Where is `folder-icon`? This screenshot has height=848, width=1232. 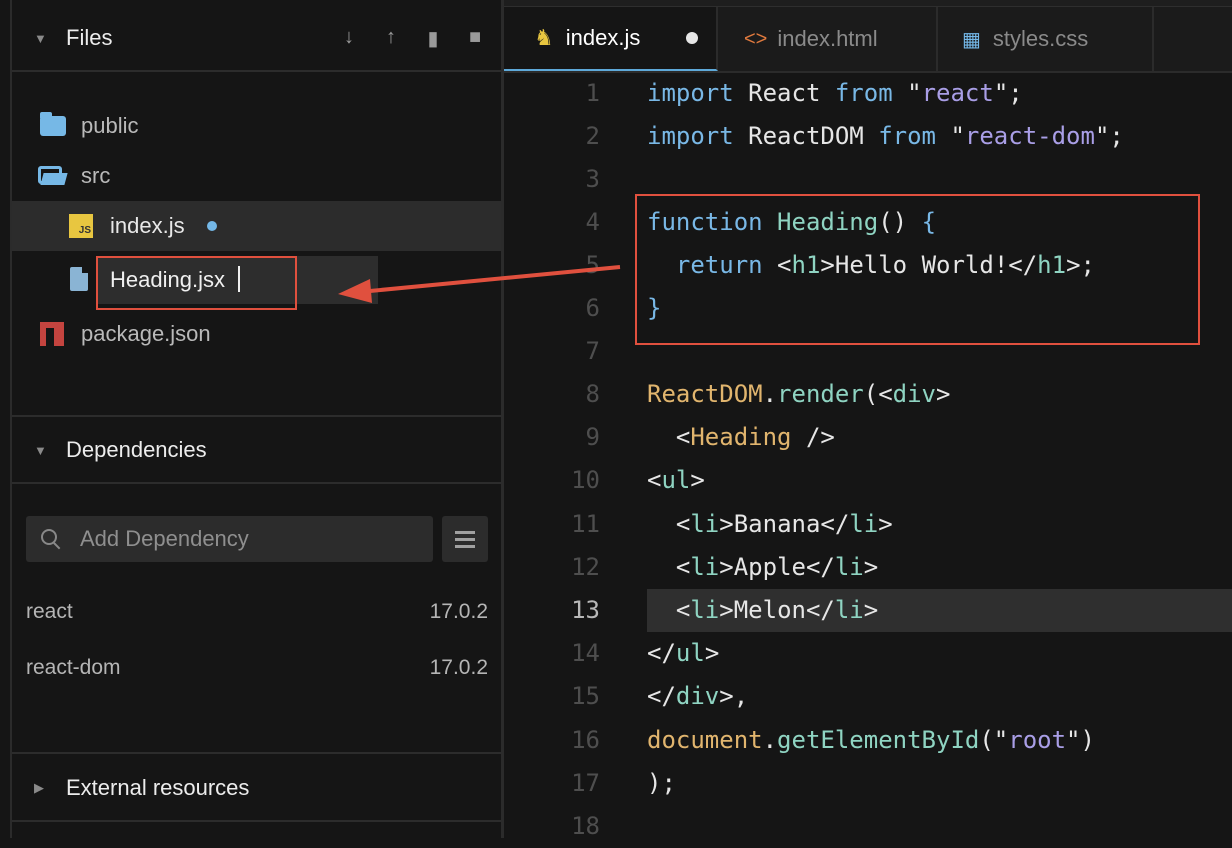
folder-icon is located at coordinates (53, 124).